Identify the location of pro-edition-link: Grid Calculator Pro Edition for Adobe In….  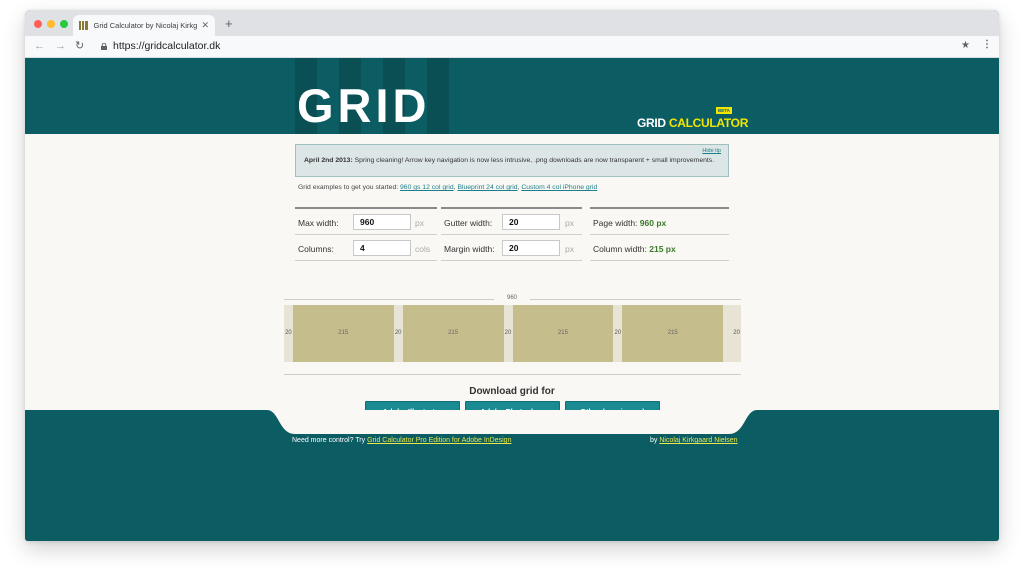
(439, 440).